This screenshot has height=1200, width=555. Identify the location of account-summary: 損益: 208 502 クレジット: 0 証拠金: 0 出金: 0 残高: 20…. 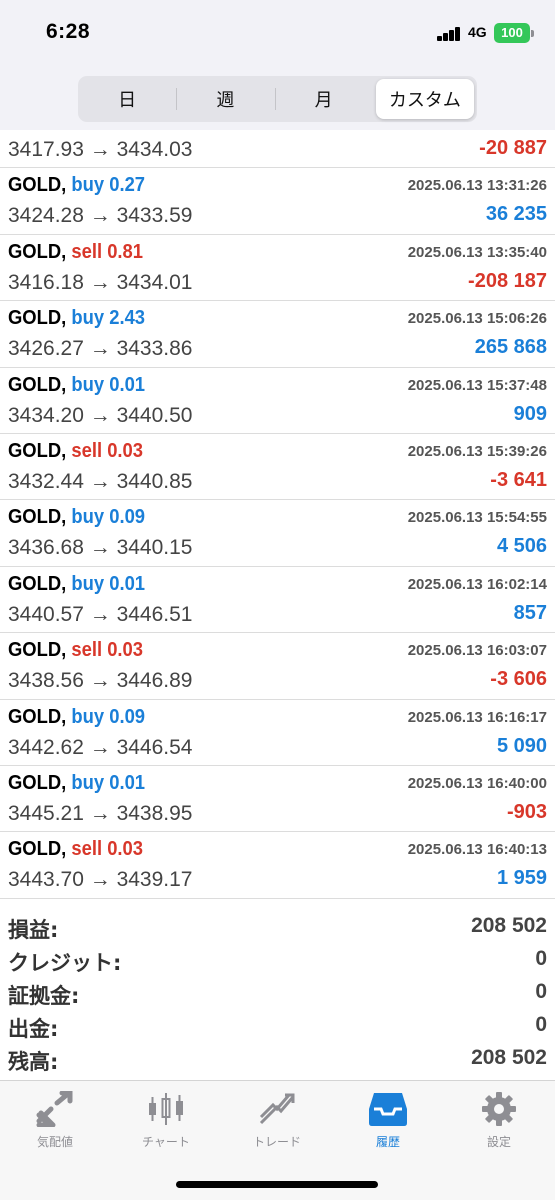
(277, 994).